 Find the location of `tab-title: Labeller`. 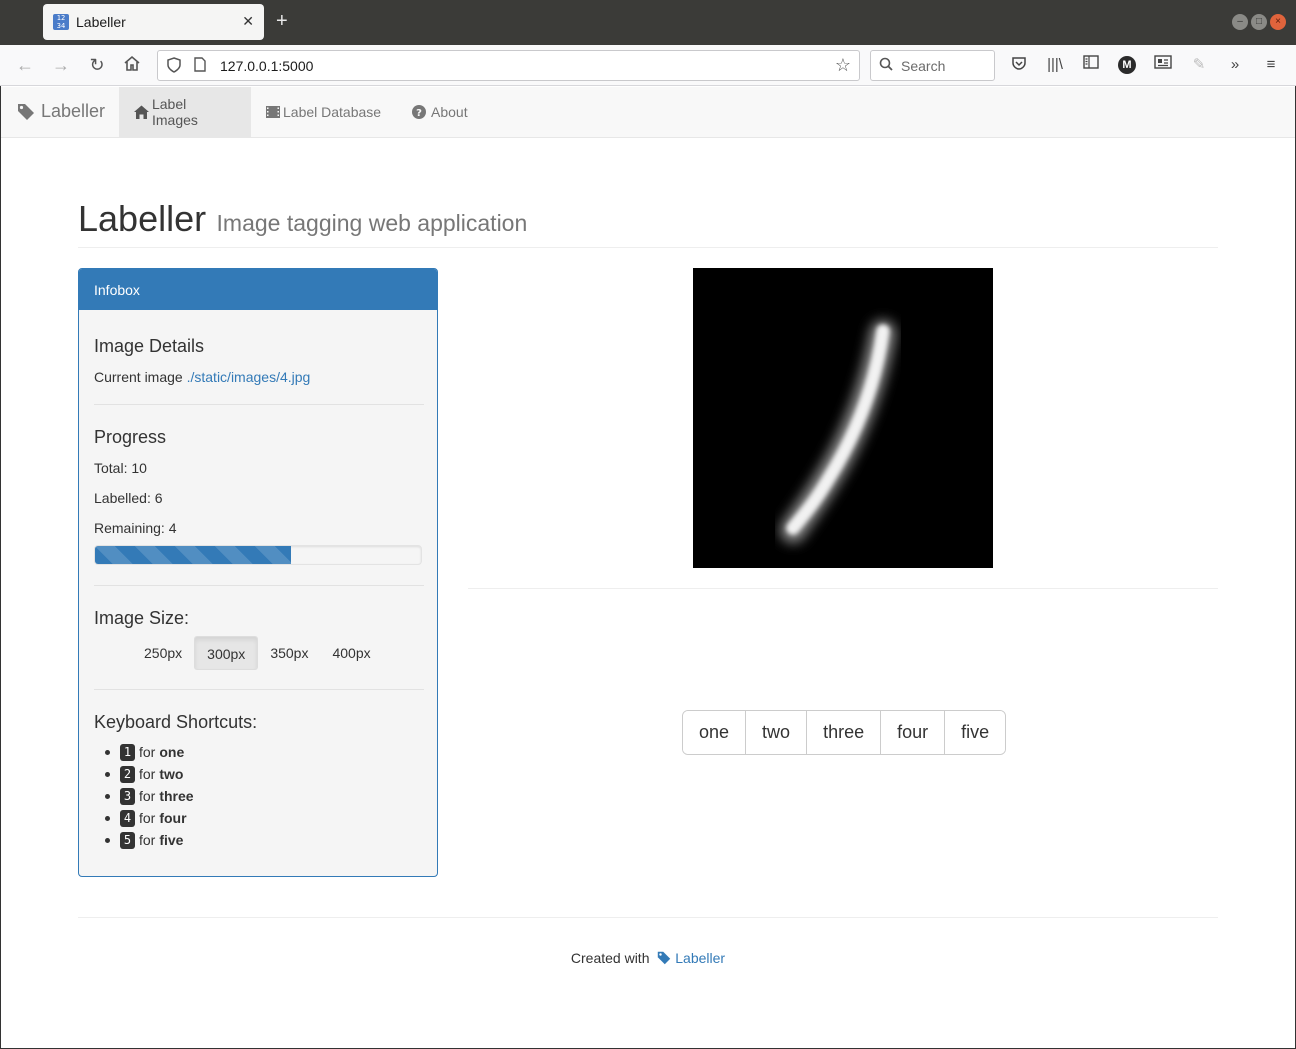

tab-title: Labeller is located at coordinates (101, 22).